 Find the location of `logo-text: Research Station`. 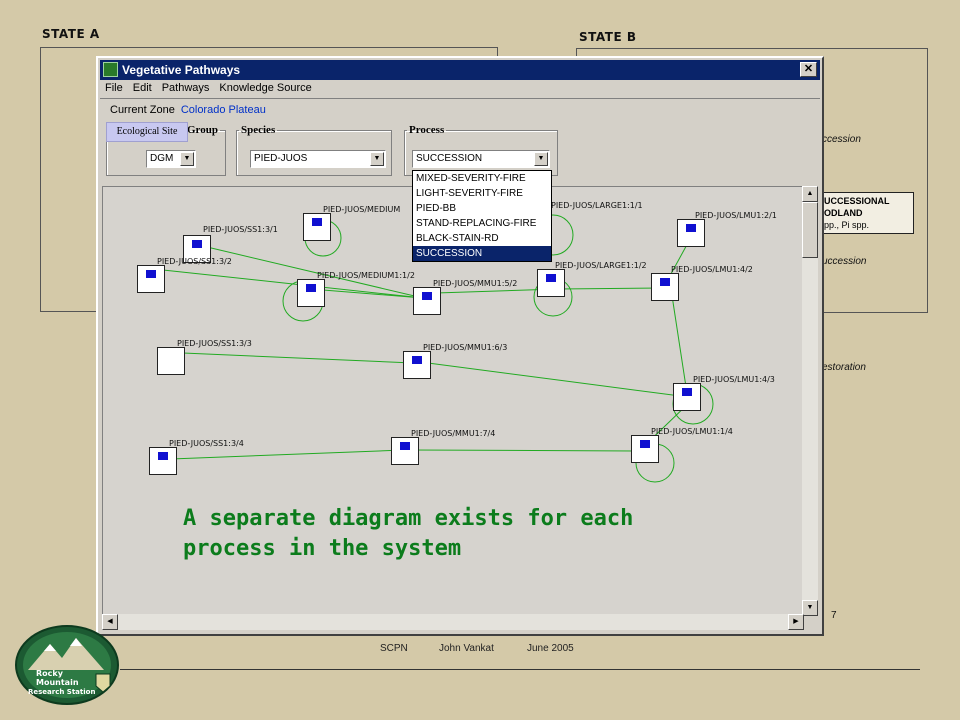

logo-text: Research Station is located at coordinates (61, 692).